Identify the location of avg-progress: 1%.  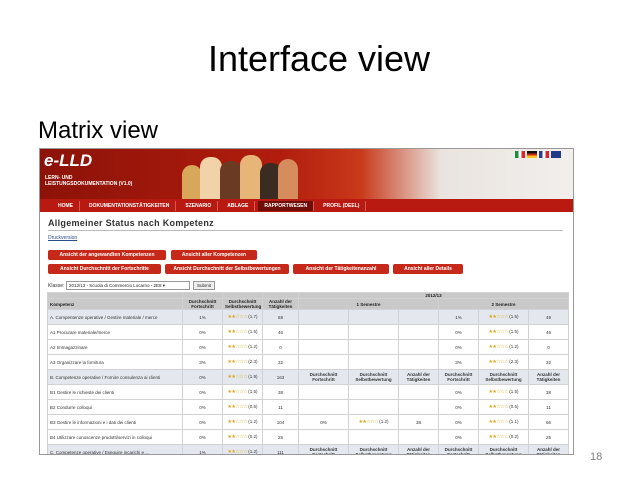
(202, 317).